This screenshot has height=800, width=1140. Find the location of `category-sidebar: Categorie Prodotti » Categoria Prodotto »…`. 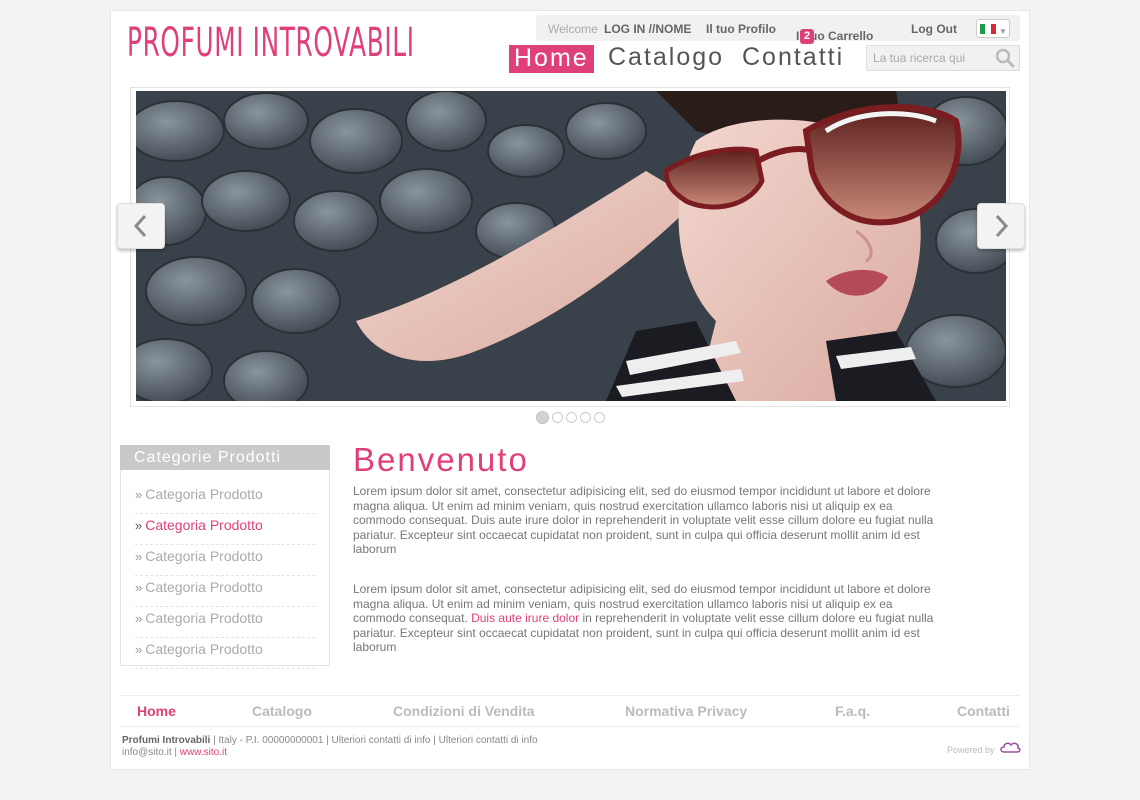

category-sidebar: Categorie Prodotti » Categoria Prodotto »… is located at coordinates (225, 557).